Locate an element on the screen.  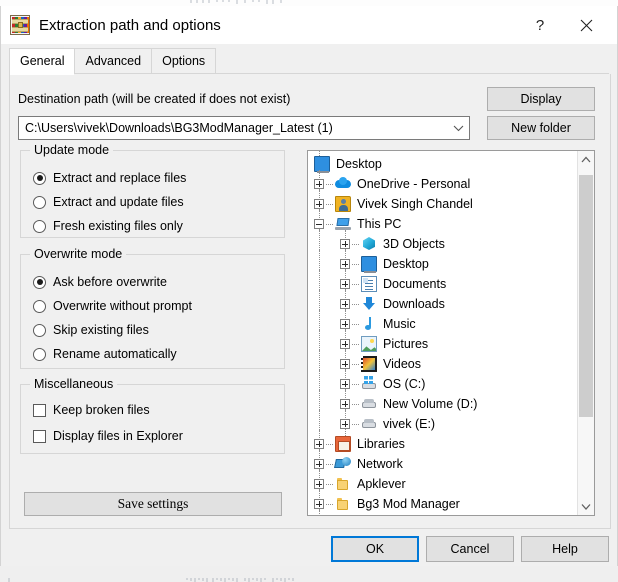
cube-icon is located at coordinates (369, 244).